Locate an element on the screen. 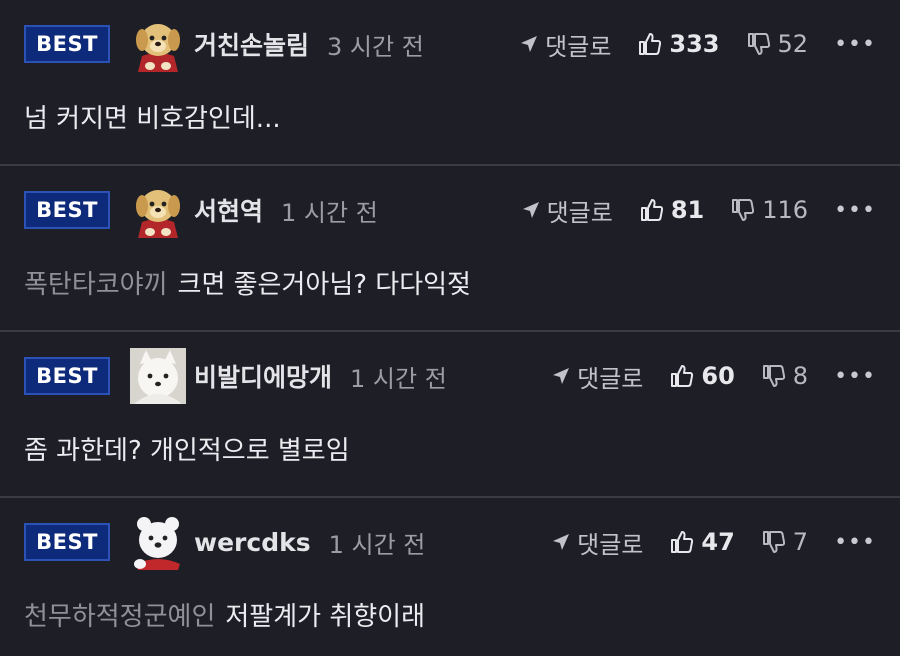  dislike-count: 52 is located at coordinates (793, 44).